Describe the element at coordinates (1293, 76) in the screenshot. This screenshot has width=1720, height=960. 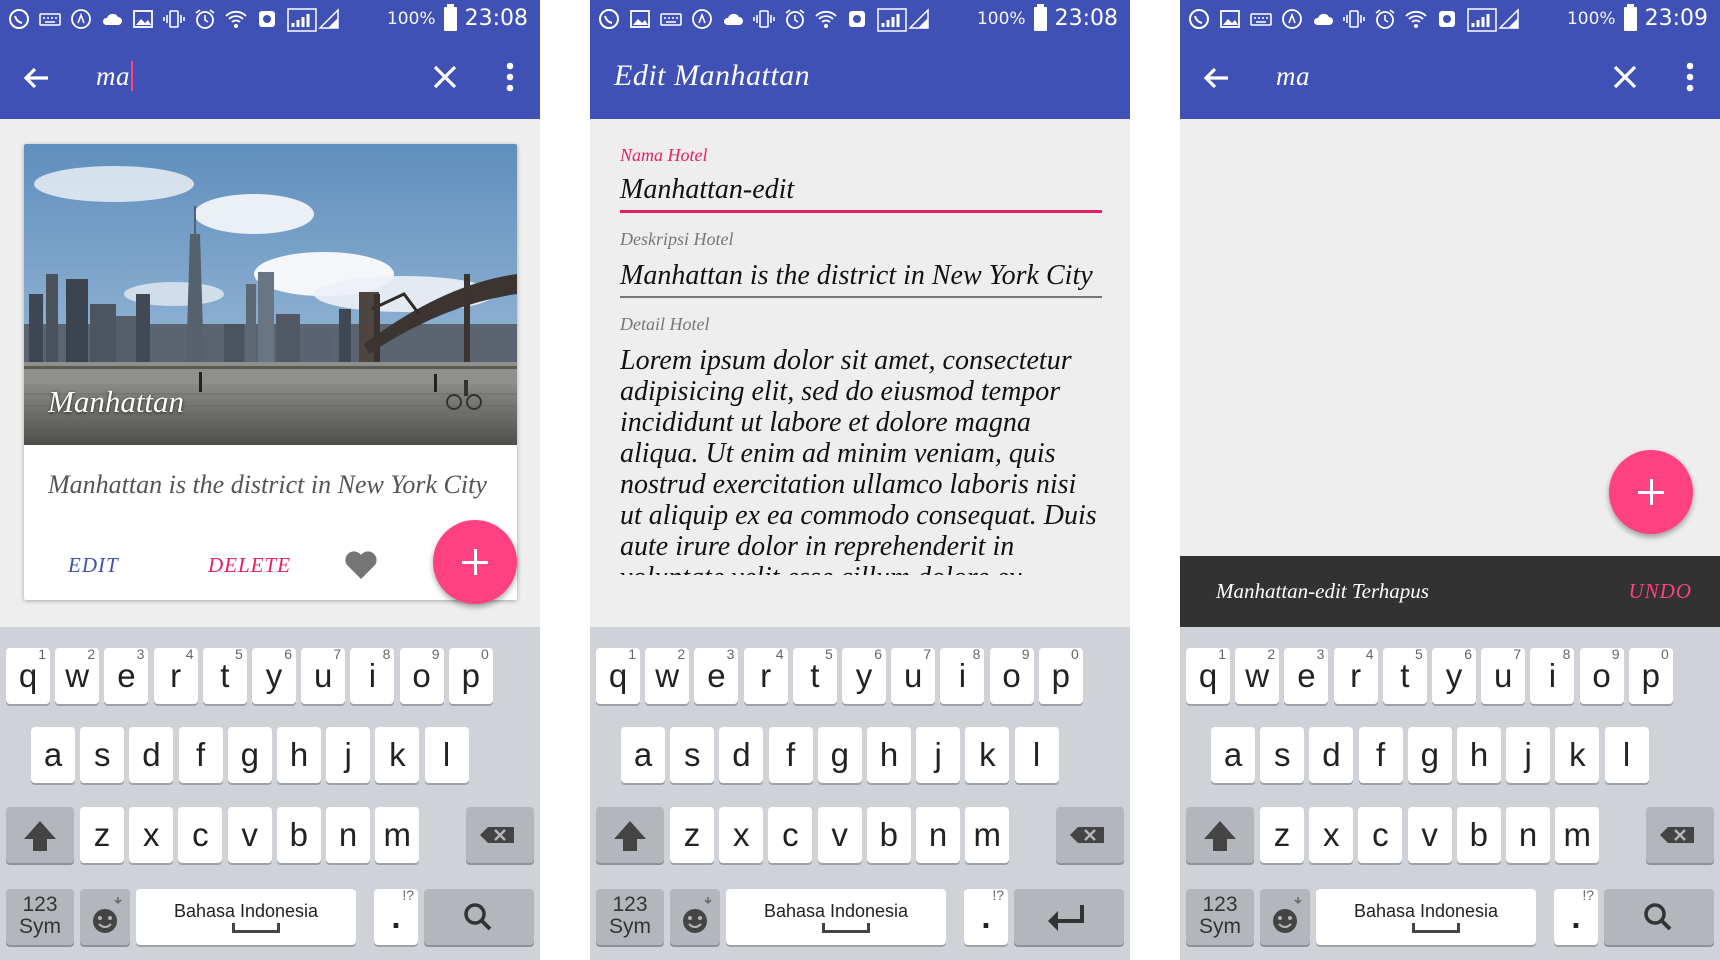
I see `search-input: ma` at that location.